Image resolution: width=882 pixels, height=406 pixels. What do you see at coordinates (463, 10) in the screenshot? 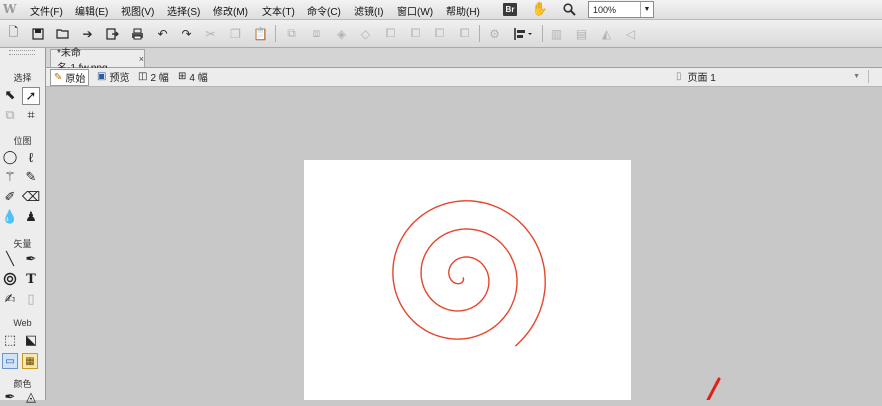
I see `menu-help: 帮助(H)` at bounding box center [463, 10].